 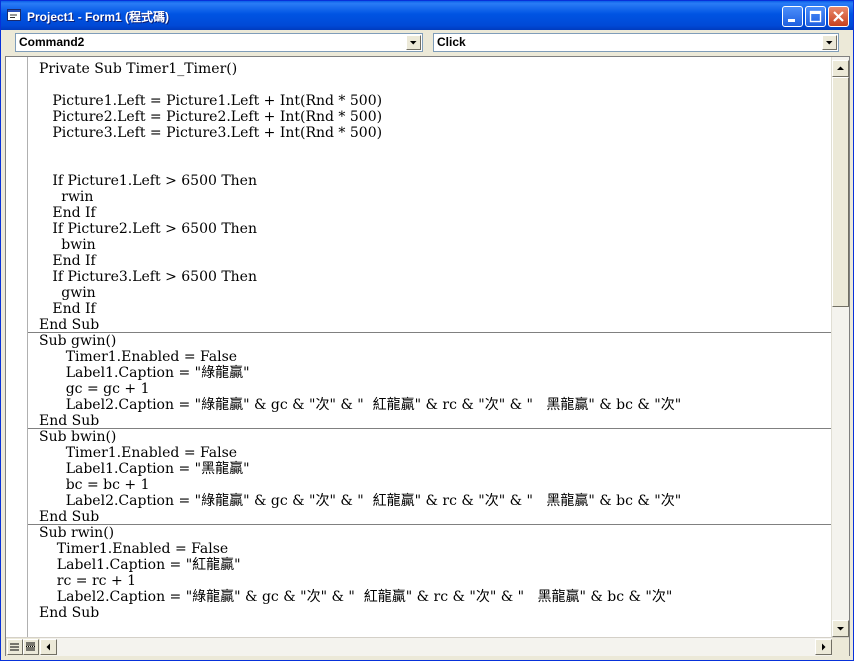 I want to click on code-line: Label1.Caption = "綠龍贏", so click(x=144, y=373).